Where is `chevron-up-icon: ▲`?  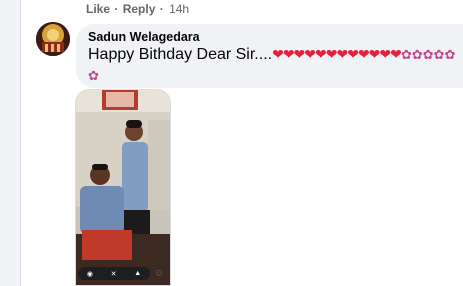
chevron-up-icon: ▲ is located at coordinates (137, 273).